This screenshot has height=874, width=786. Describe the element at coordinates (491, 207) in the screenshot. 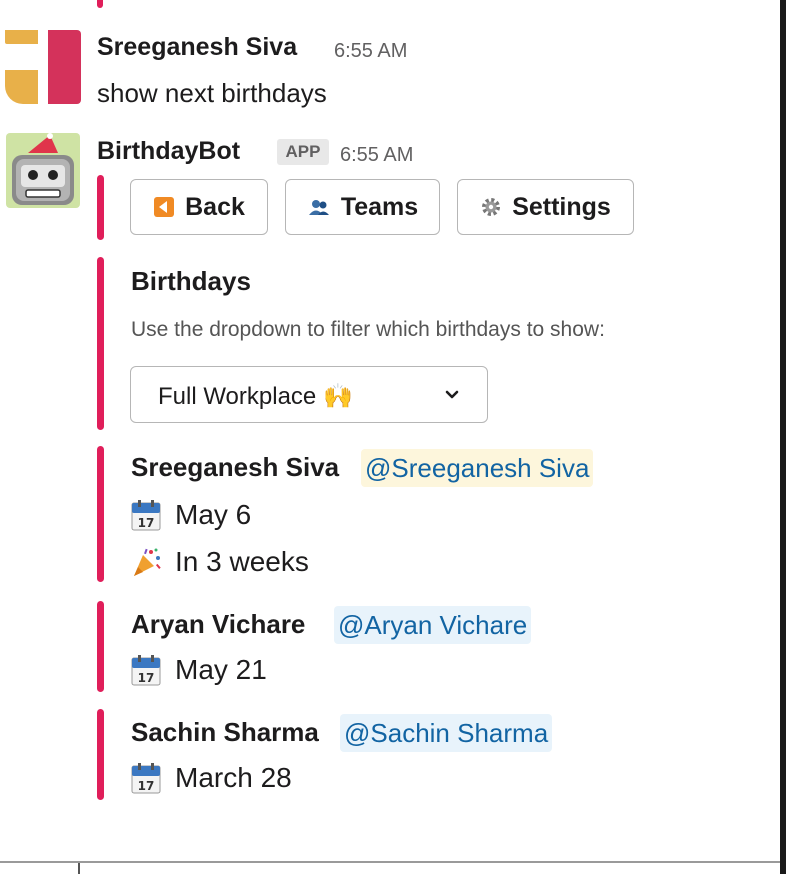

I see `gear-icon` at that location.